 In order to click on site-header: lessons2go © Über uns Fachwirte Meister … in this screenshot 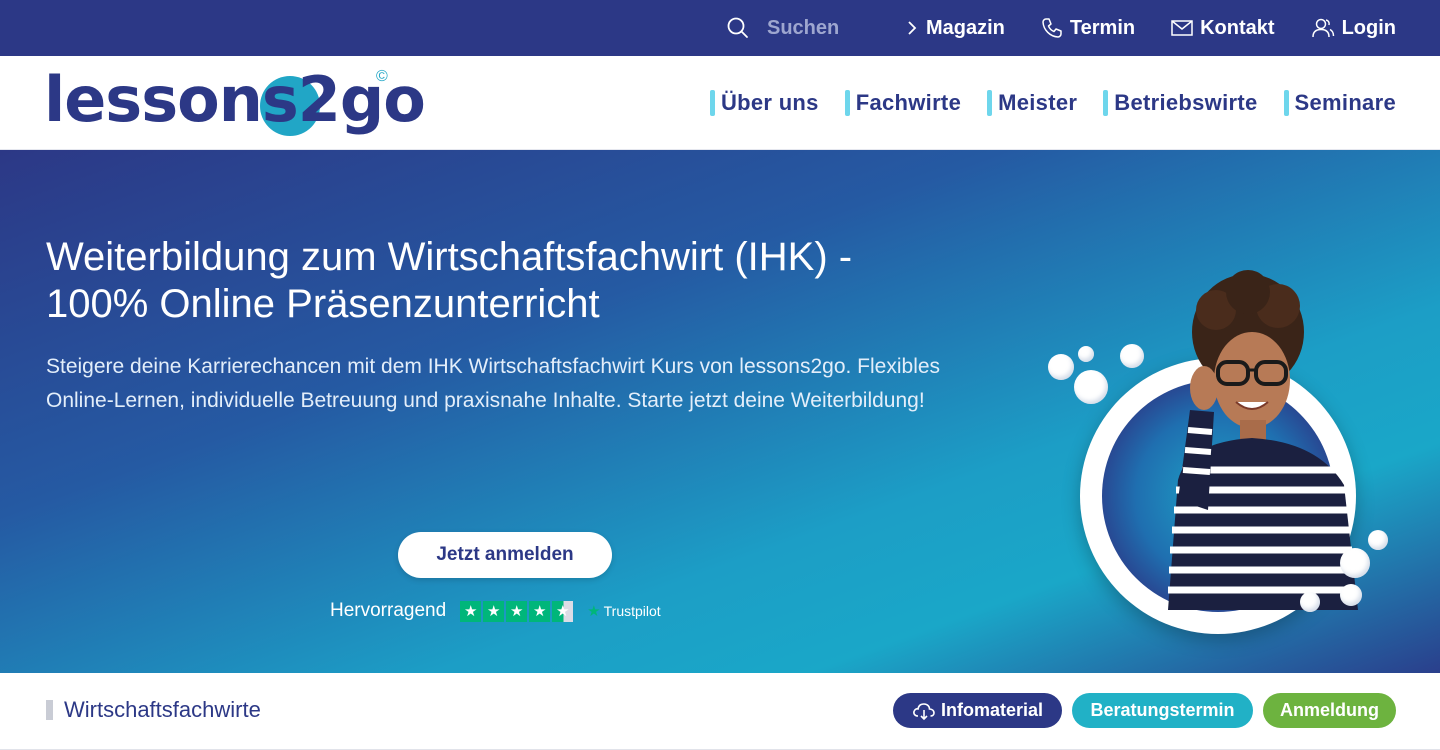, I will do `click(720, 103)`.